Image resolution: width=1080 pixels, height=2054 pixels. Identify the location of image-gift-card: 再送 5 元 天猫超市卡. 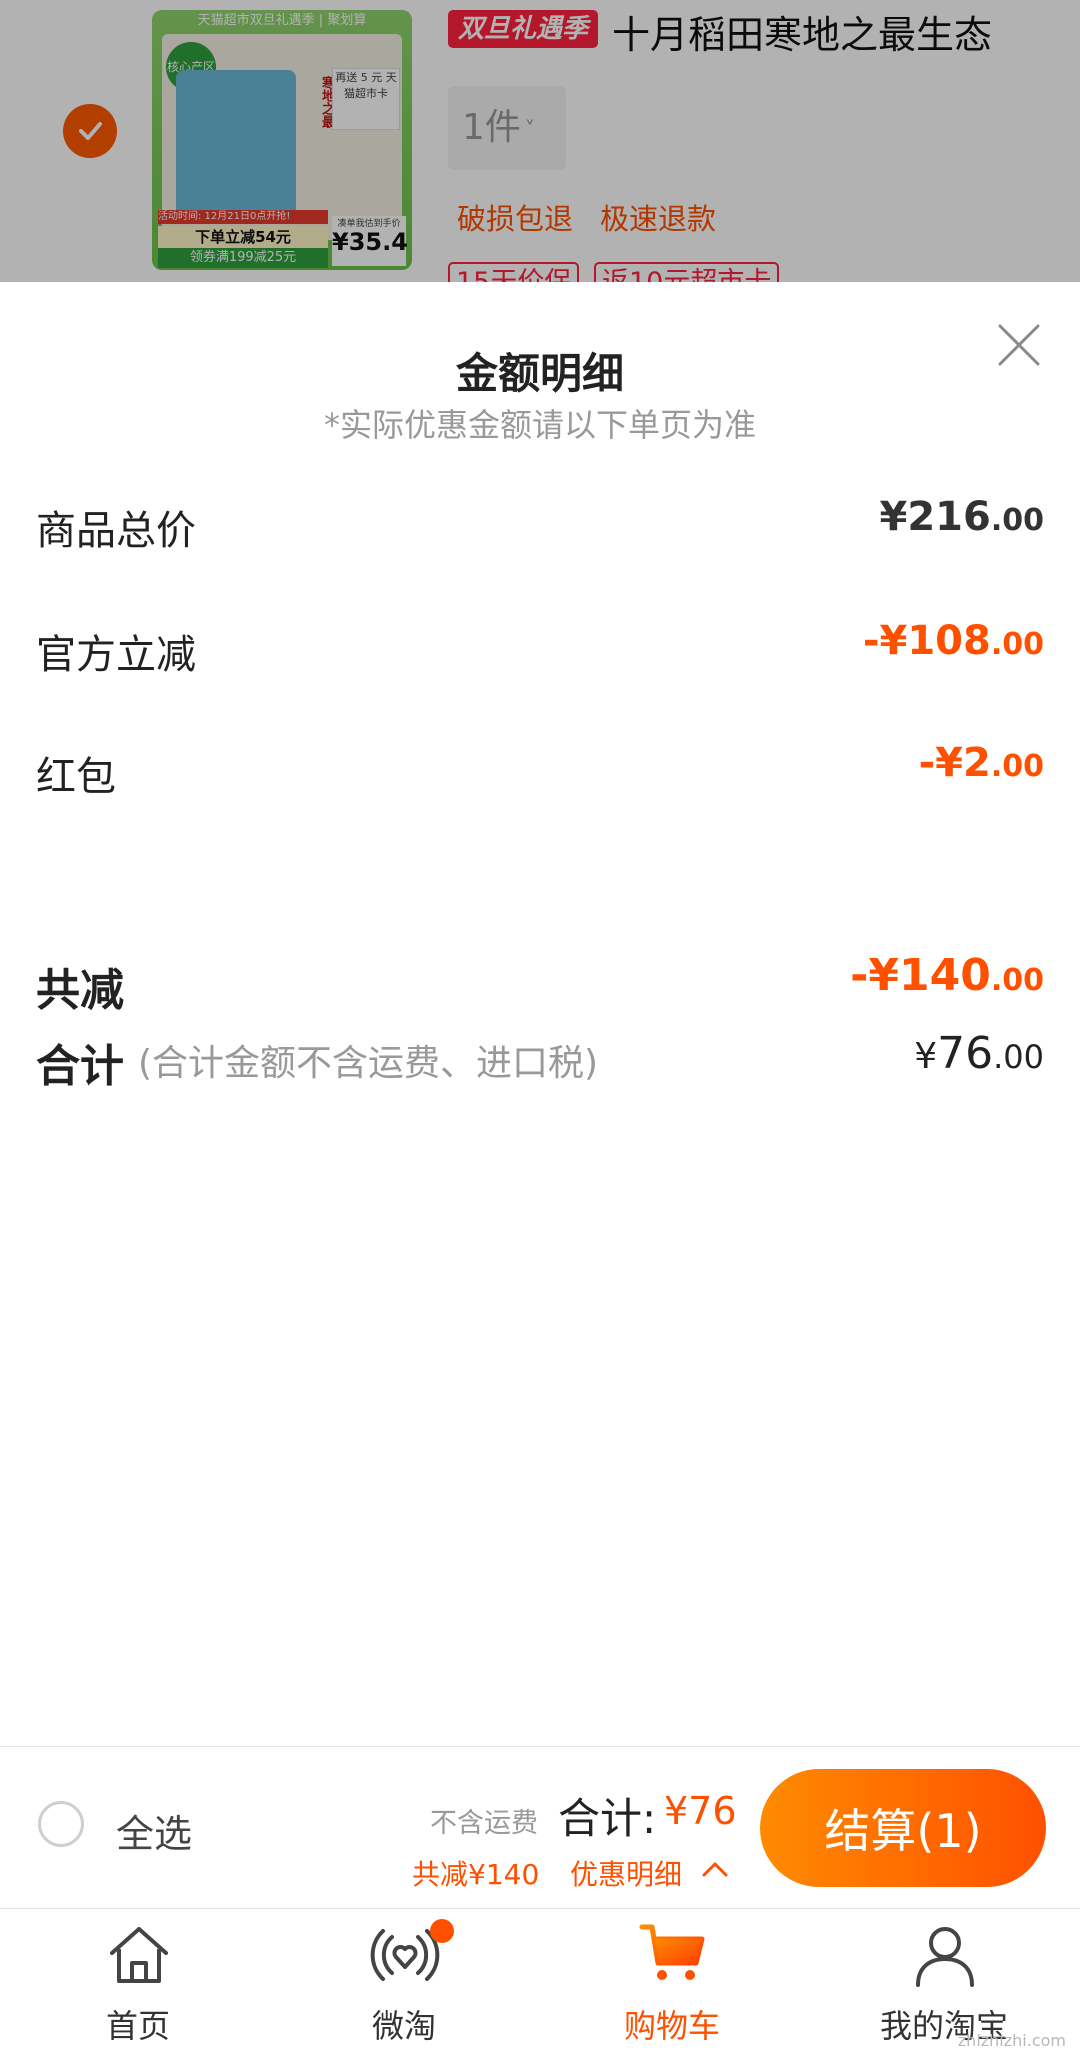
(366, 99).